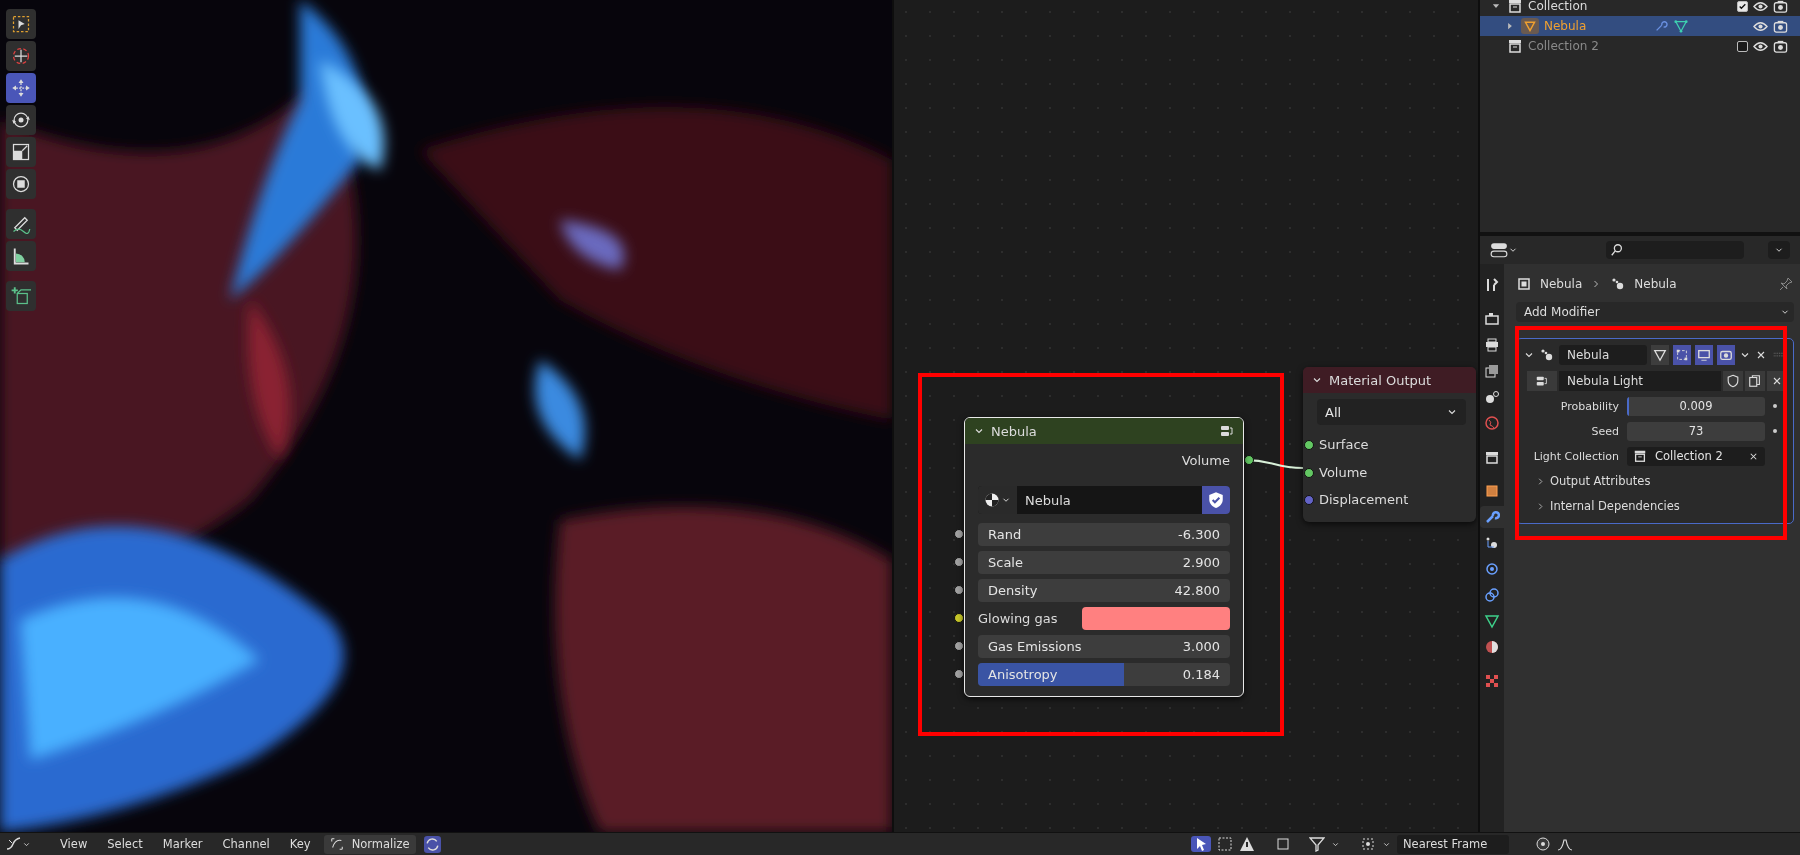 This screenshot has height=855, width=1800. I want to click on measure-icon, so click(21, 256).